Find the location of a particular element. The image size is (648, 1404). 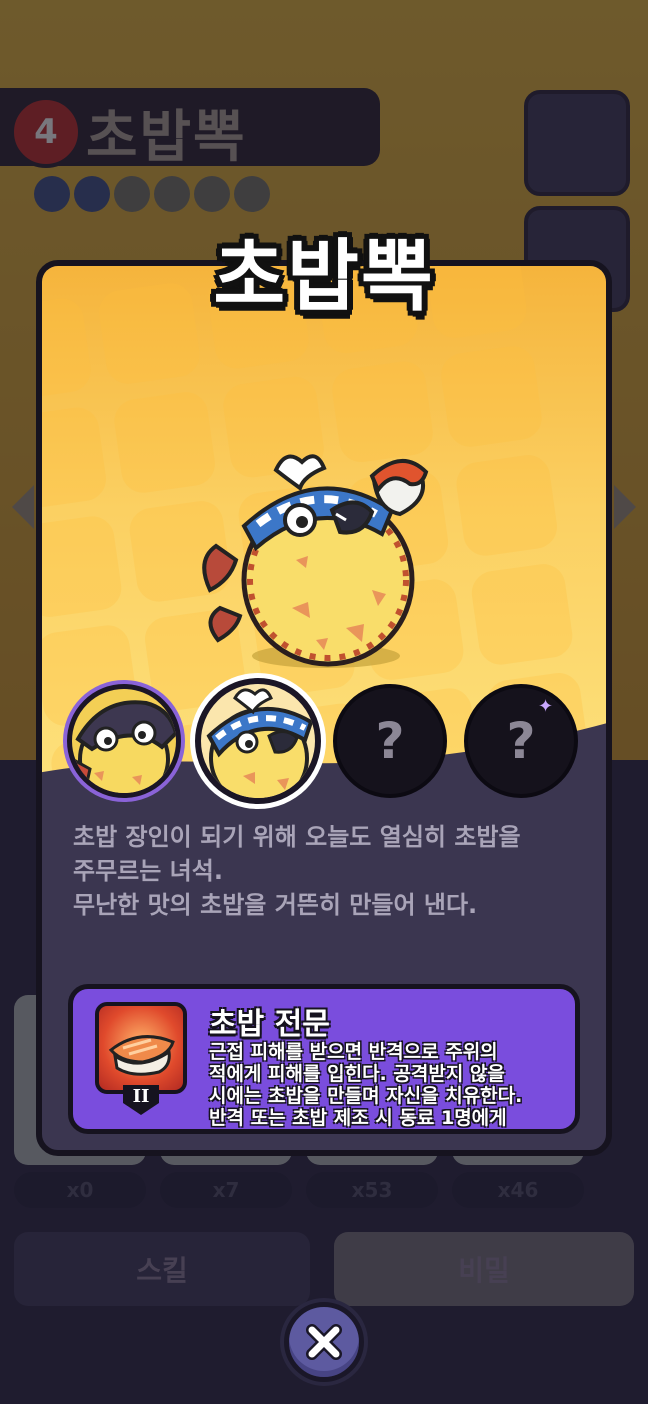

description-line: 주무르는 녀석. is located at coordinates (148, 871).